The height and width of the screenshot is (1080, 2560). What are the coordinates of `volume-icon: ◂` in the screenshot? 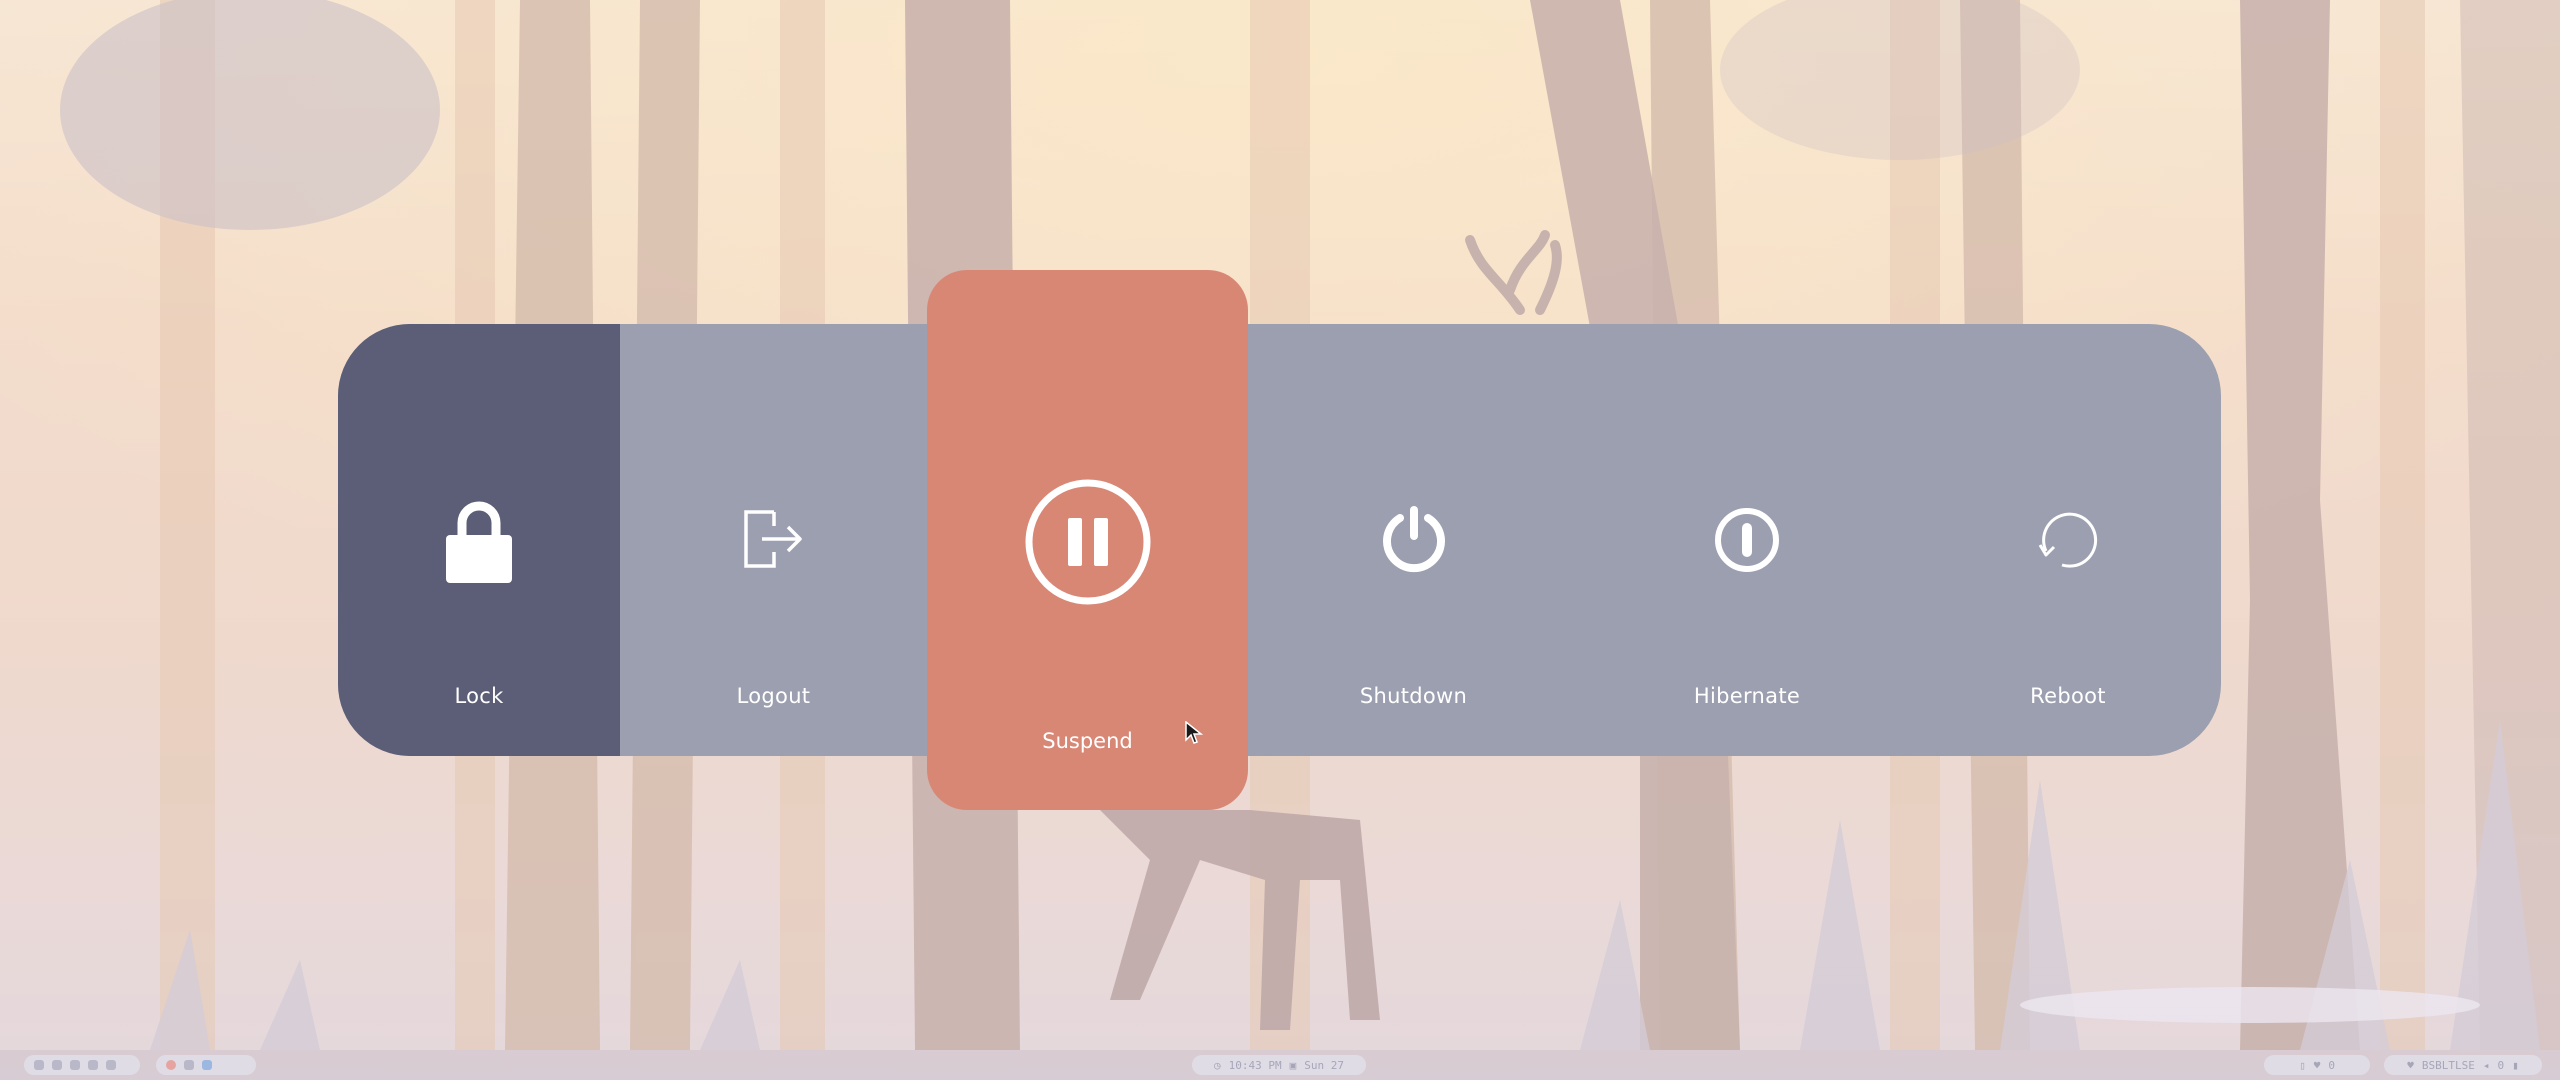 It's located at (2486, 1065).